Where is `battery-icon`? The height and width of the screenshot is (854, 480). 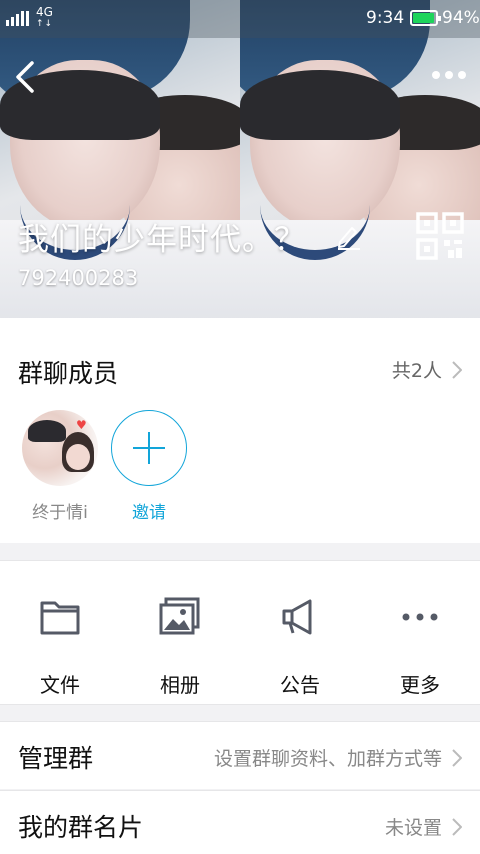 battery-icon is located at coordinates (425, 18).